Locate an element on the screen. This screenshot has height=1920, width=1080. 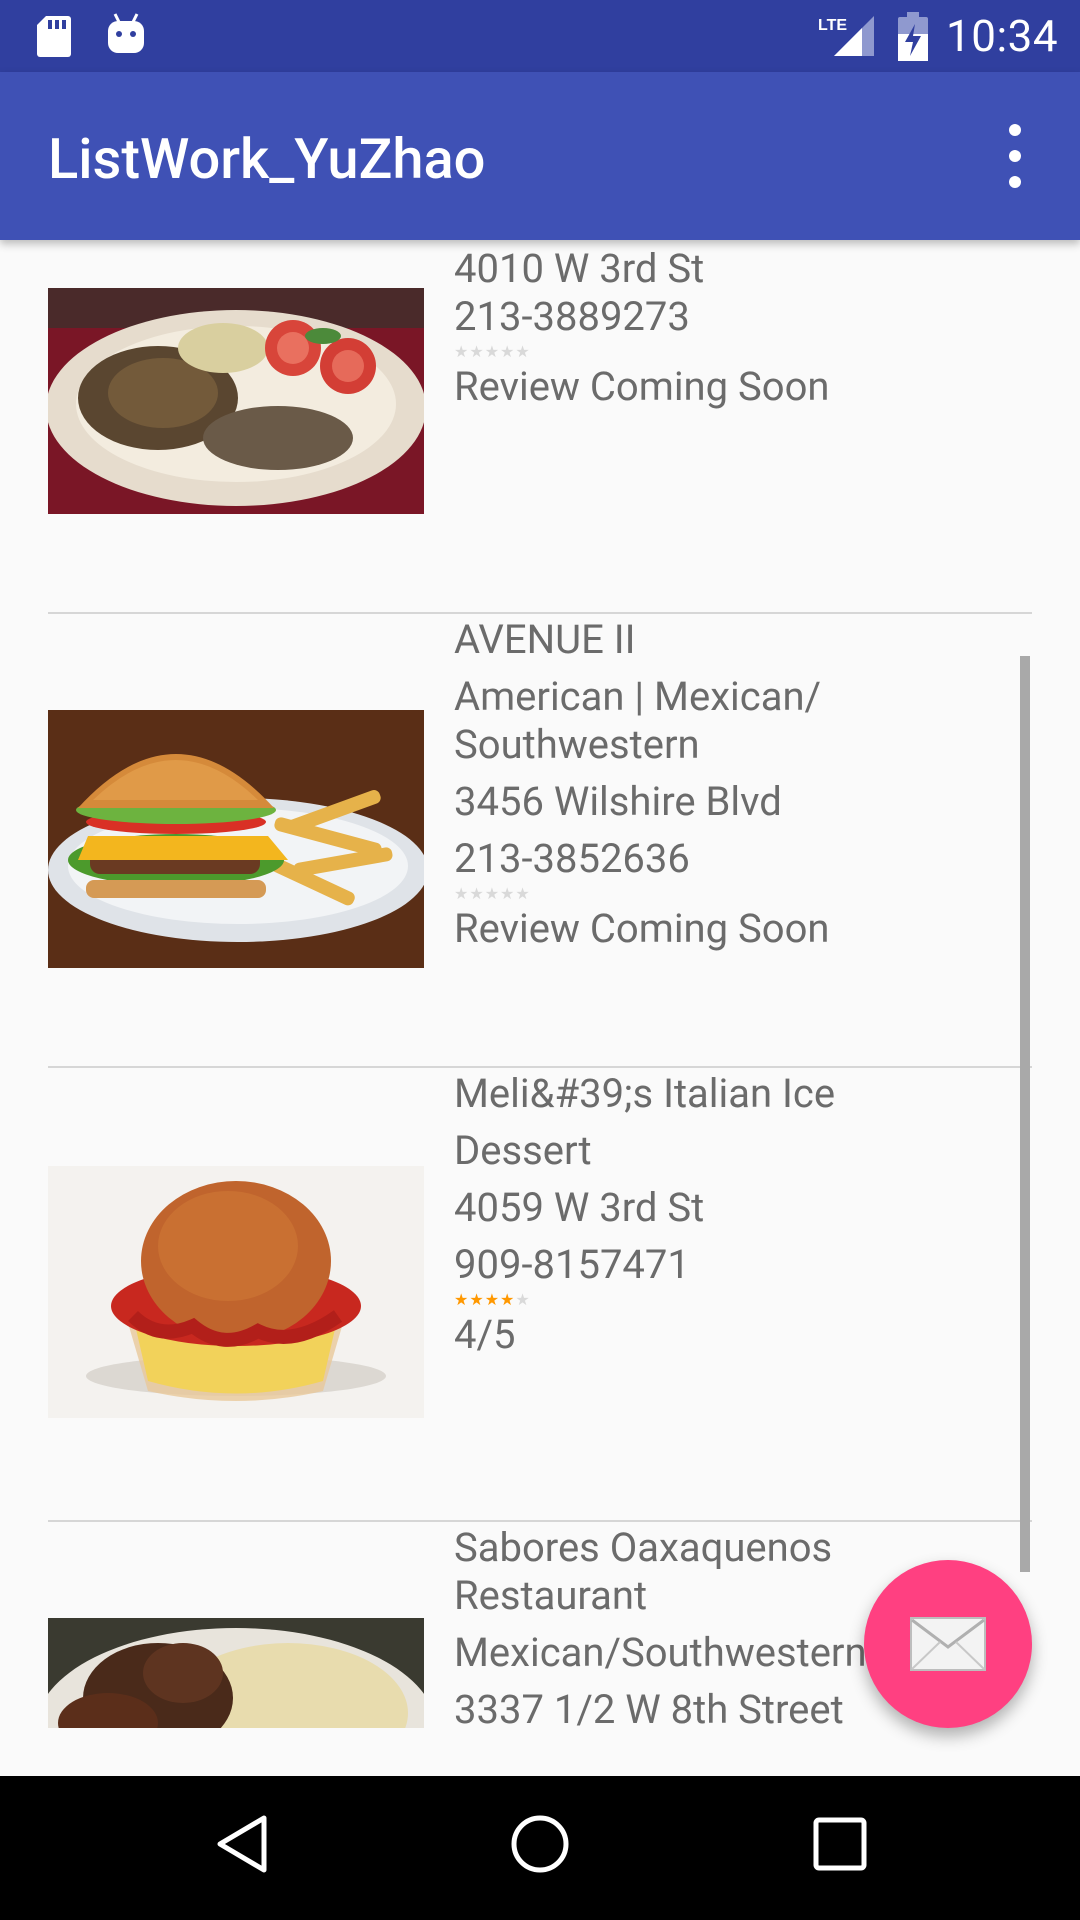
status-bar: LTE 10:34 is located at coordinates (540, 36).